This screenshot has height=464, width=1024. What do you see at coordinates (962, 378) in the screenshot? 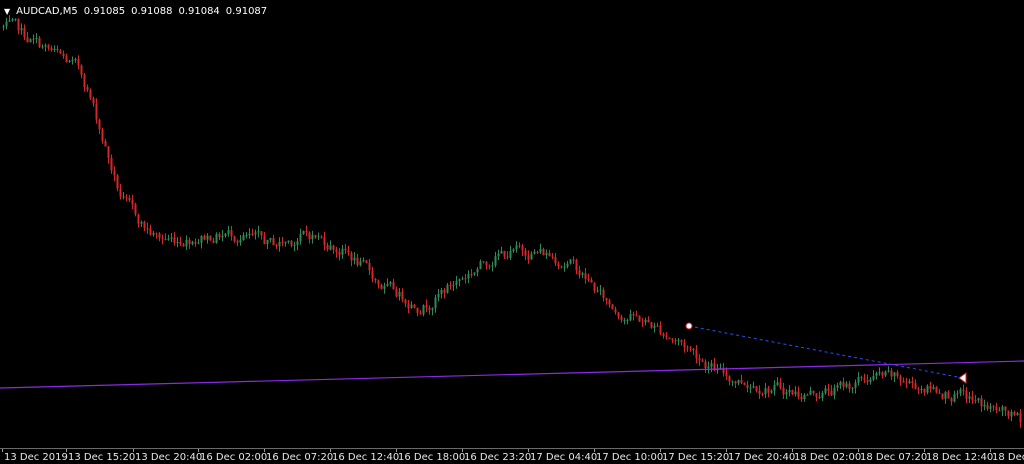
I see `trade-exit-marker` at bounding box center [962, 378].